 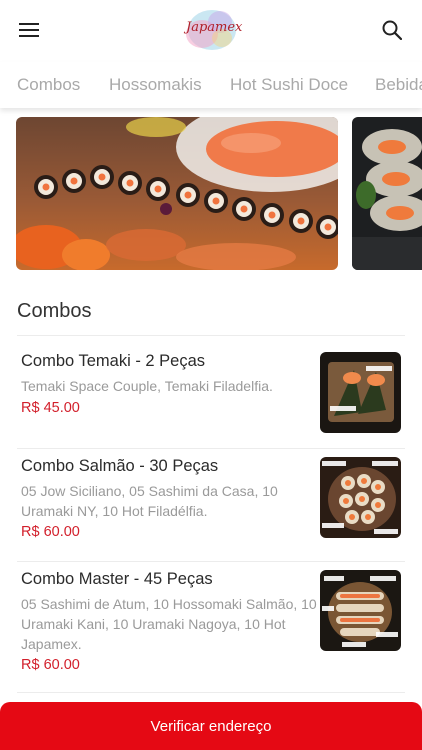 I want to click on category-tabs: Combos Hossomakis Hot Sushi Doce Bebidas, so click(x=211, y=85).